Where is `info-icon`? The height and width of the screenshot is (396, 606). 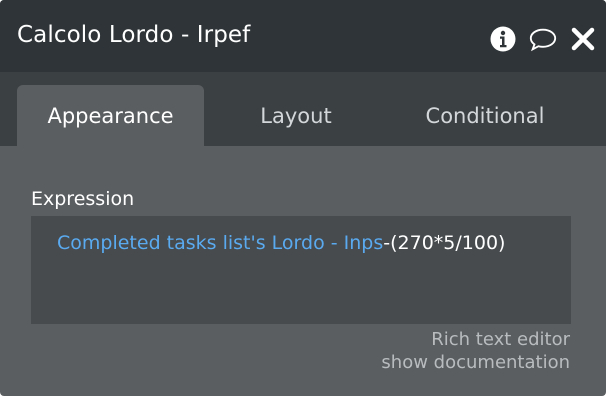 info-icon is located at coordinates (503, 39).